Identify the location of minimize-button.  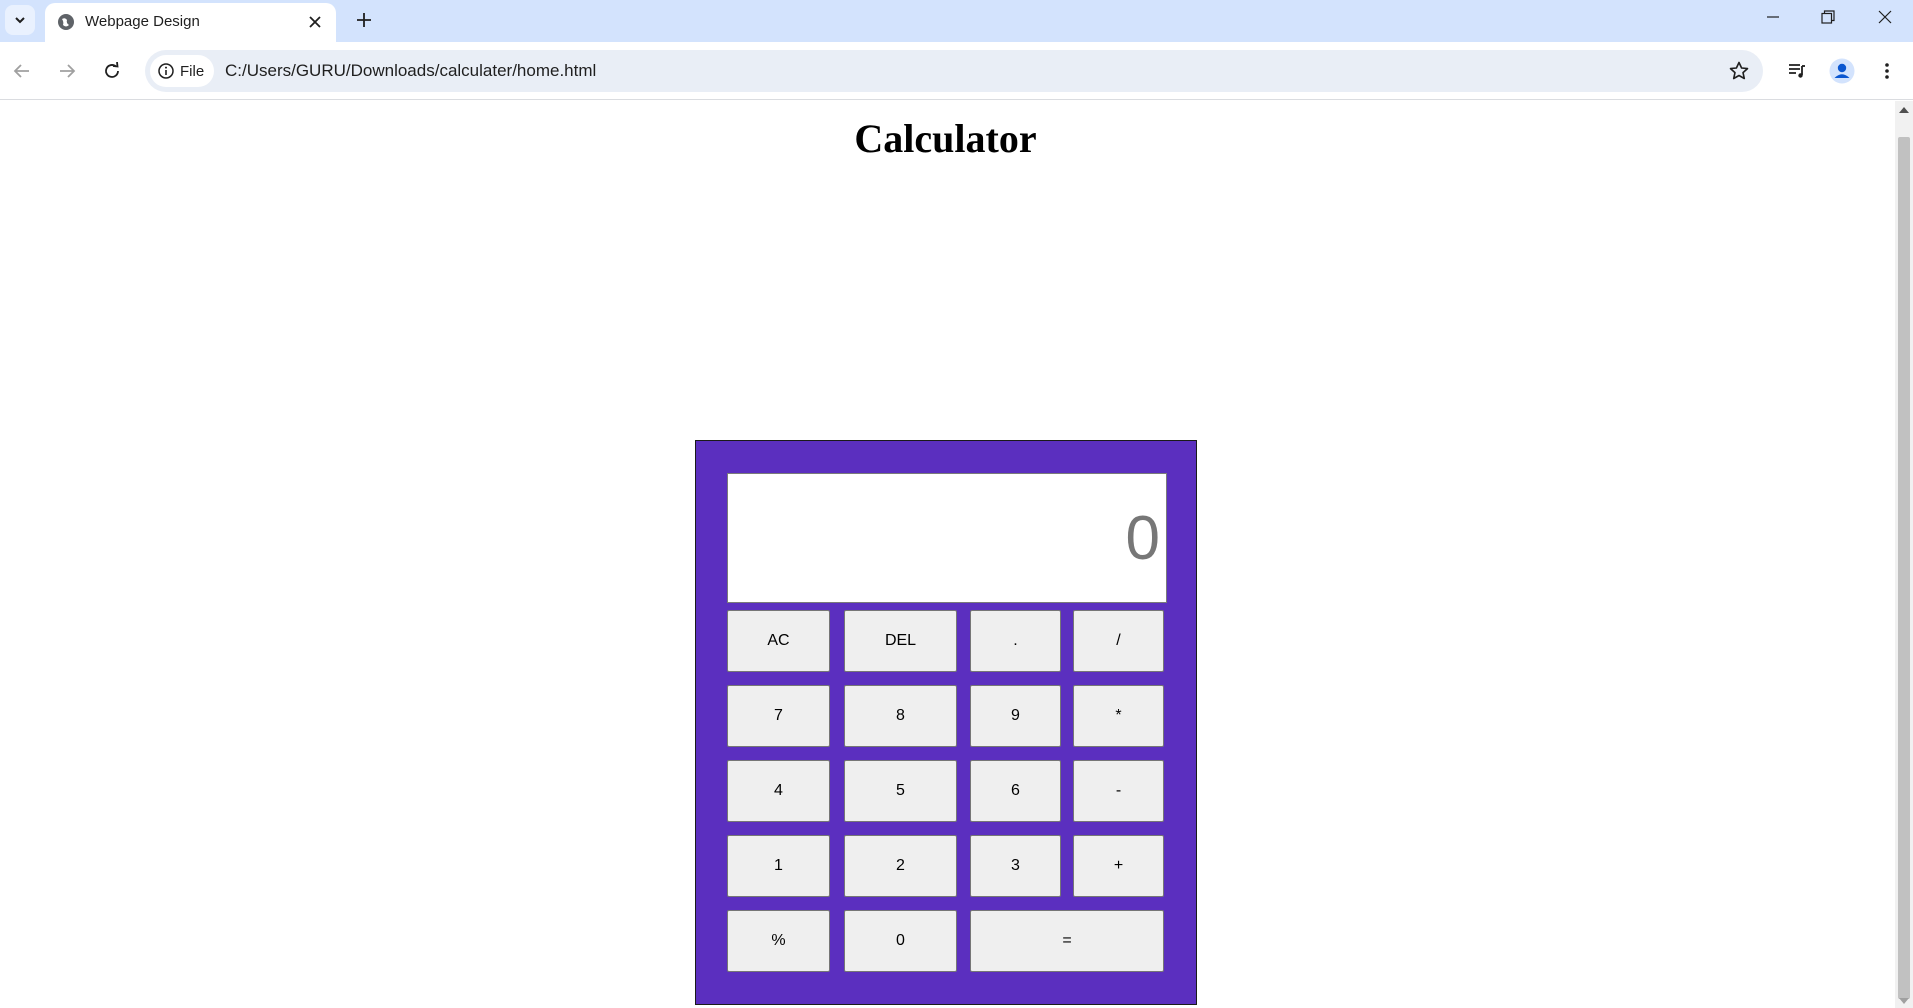
(1773, 17).